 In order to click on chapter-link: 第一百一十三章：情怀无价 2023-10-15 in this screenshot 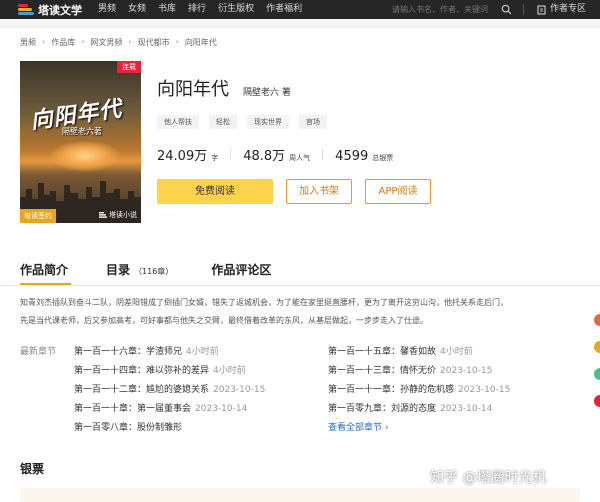, I will do `click(410, 369)`.